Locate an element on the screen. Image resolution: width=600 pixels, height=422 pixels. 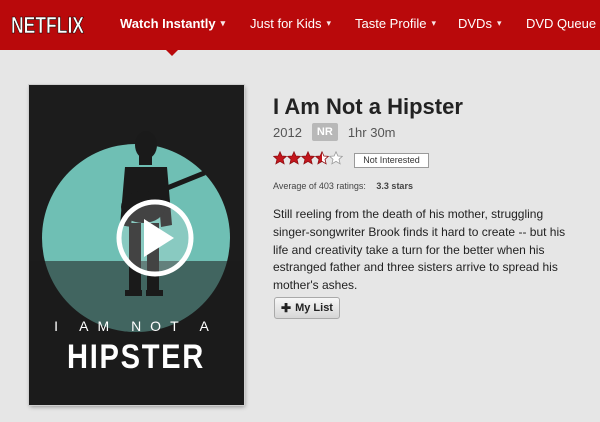
my-list-label: My List is located at coordinates (314, 308).